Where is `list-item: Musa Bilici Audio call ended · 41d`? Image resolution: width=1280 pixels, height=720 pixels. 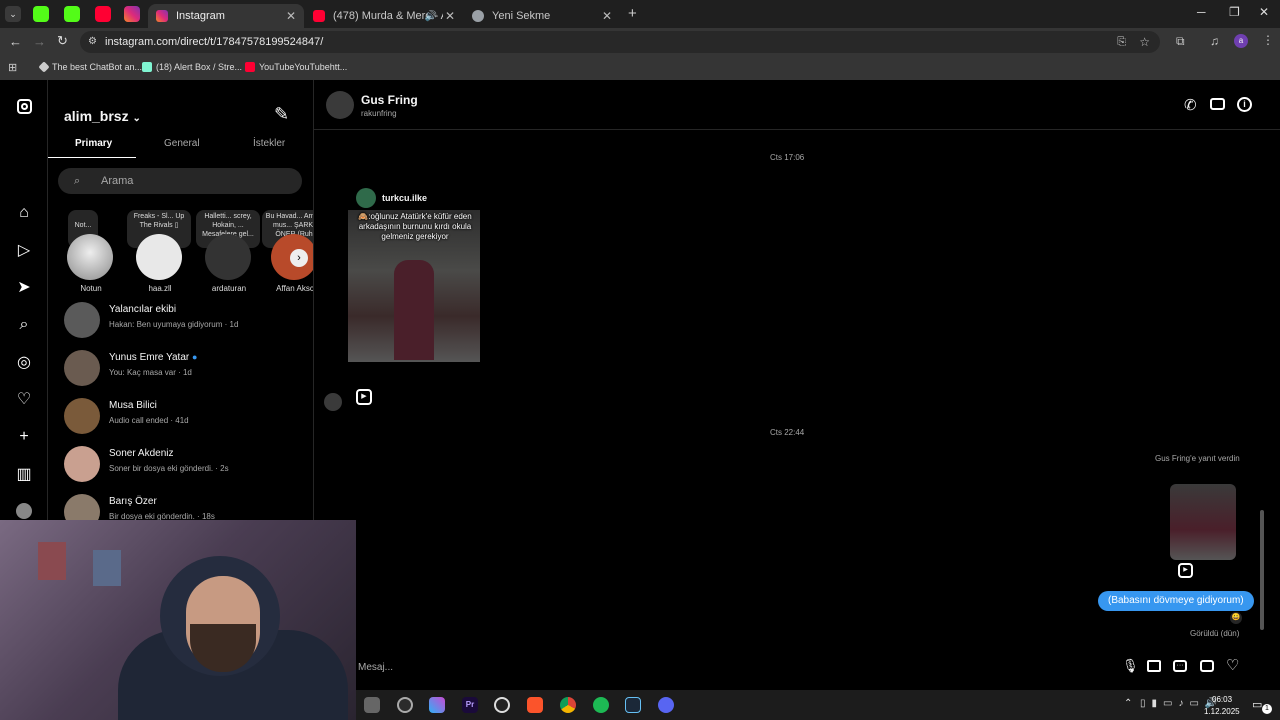
list-item: Musa Bilici Audio call ended · 41d is located at coordinates (184, 420).